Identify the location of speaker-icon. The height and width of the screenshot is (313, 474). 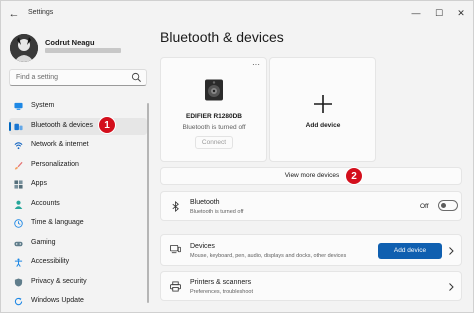
(214, 90).